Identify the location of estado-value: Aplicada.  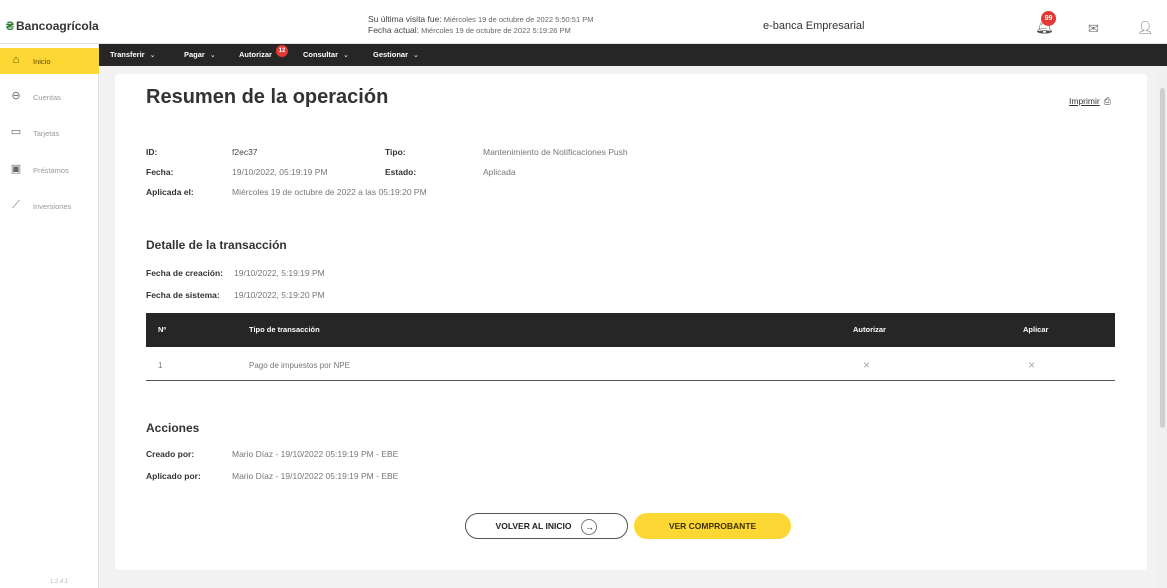
(499, 172).